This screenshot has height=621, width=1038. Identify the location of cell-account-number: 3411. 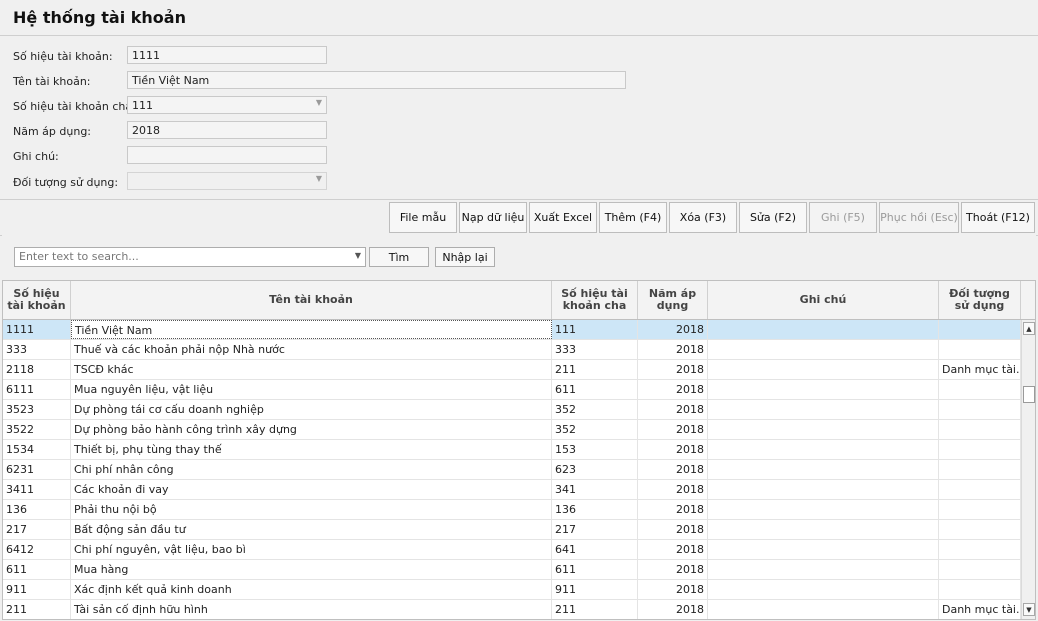
(37, 489).